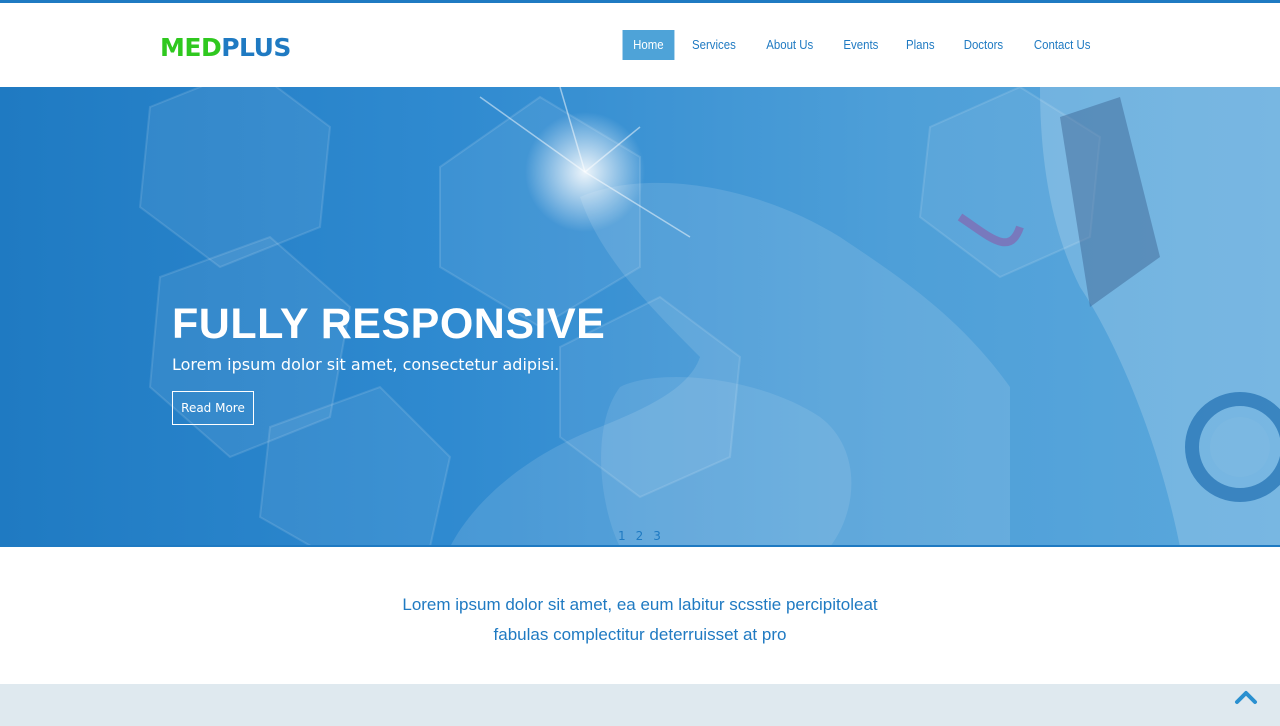 The width and height of the screenshot is (1280, 726). I want to click on read-more-button: Read More, so click(213, 408).